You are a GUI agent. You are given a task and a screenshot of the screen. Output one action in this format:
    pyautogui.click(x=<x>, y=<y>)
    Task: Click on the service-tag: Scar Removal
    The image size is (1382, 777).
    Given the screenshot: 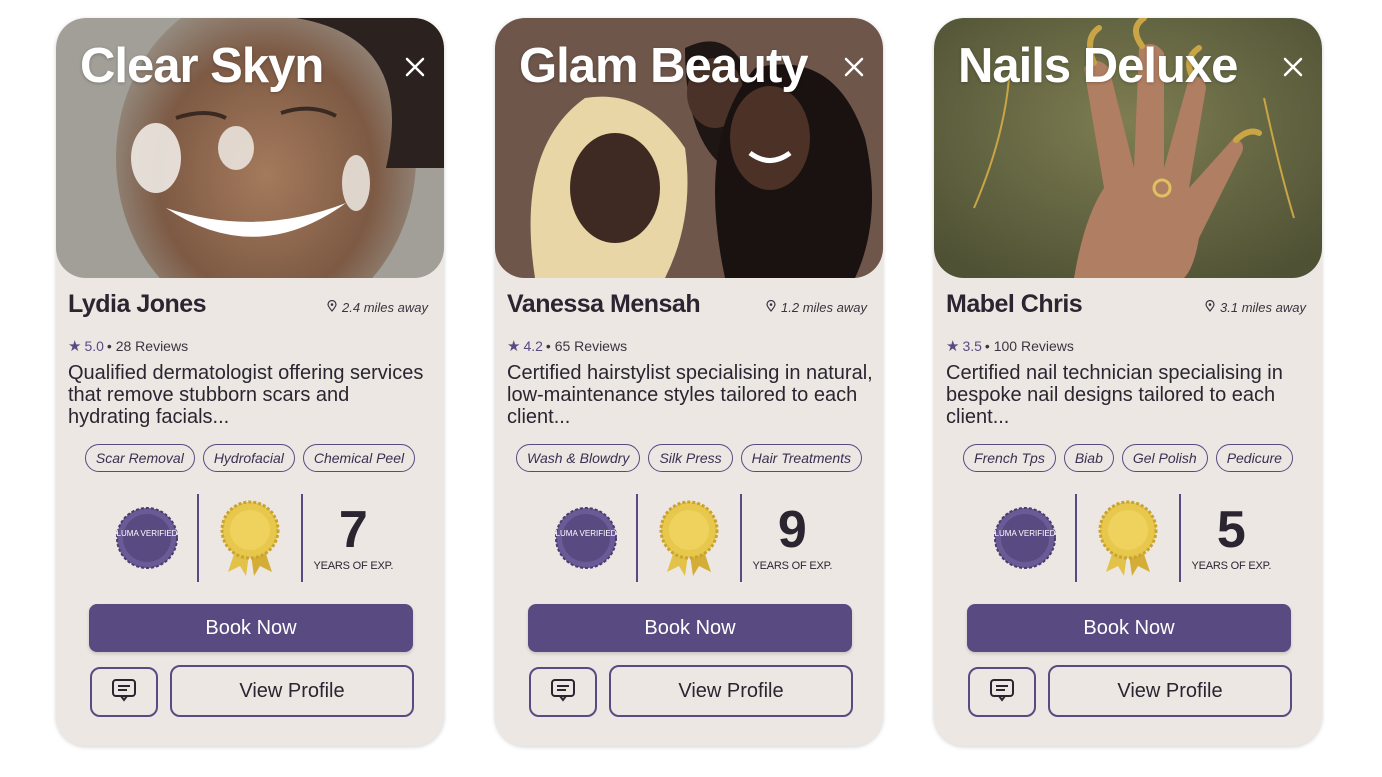 What is the action you would take?
    pyautogui.click(x=139, y=458)
    